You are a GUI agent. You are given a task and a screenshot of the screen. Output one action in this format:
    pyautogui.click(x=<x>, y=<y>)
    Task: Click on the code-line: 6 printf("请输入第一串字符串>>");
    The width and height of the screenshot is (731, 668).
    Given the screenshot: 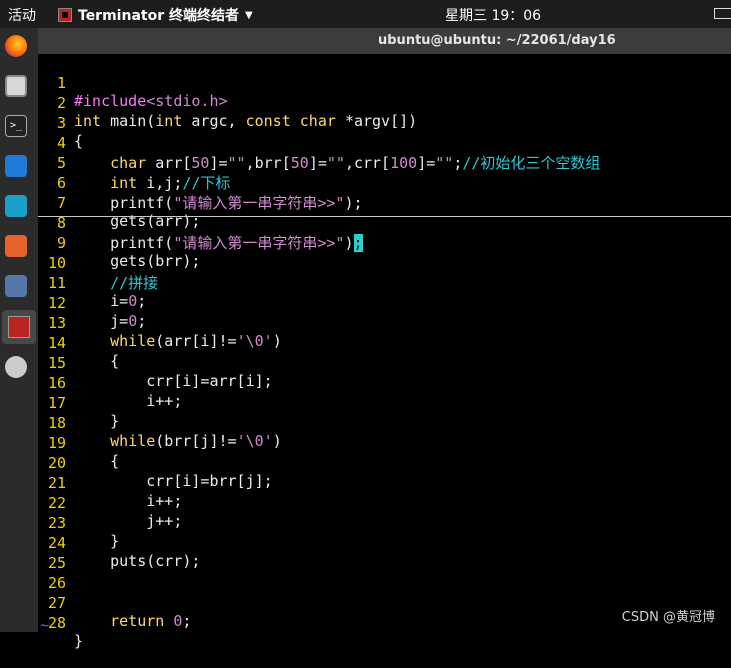 What is the action you would take?
    pyautogui.click(x=384, y=184)
    